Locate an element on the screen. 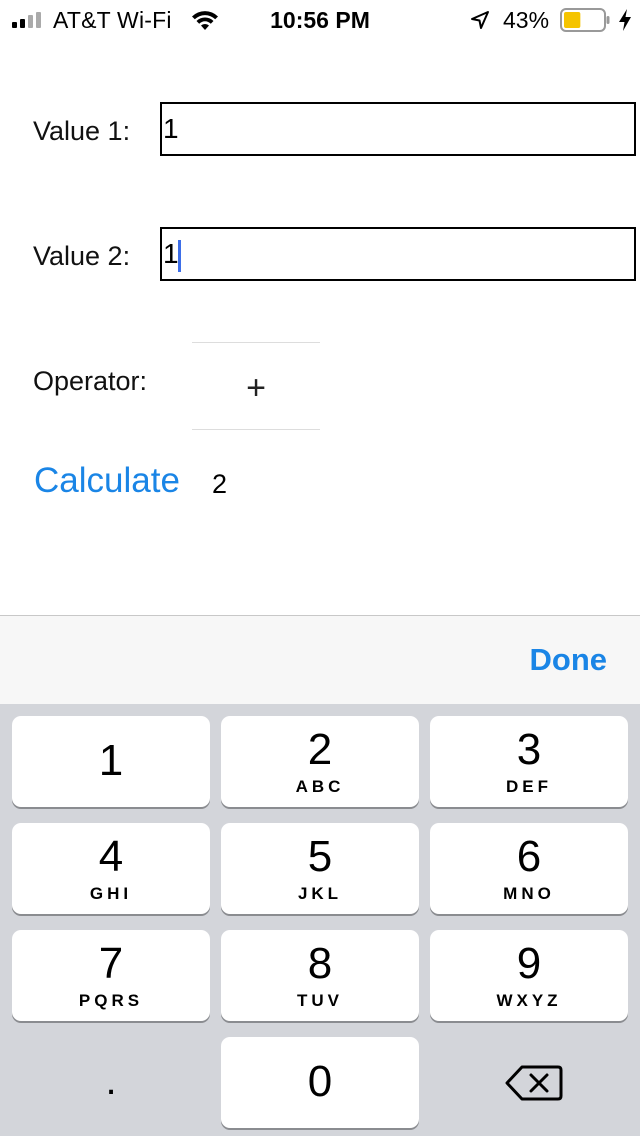 This screenshot has width=640, height=1136. key-2: 2 ABC is located at coordinates (320, 761).